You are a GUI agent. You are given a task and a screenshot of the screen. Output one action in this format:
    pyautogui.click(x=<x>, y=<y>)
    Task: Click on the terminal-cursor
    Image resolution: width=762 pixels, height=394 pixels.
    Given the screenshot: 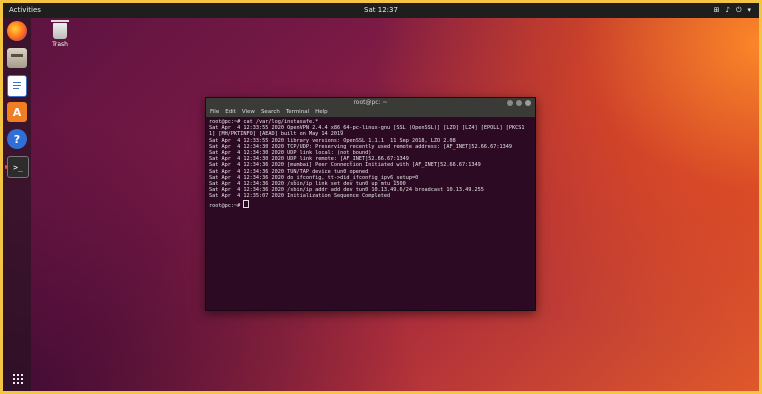 What is the action you would take?
    pyautogui.click(x=246, y=203)
    